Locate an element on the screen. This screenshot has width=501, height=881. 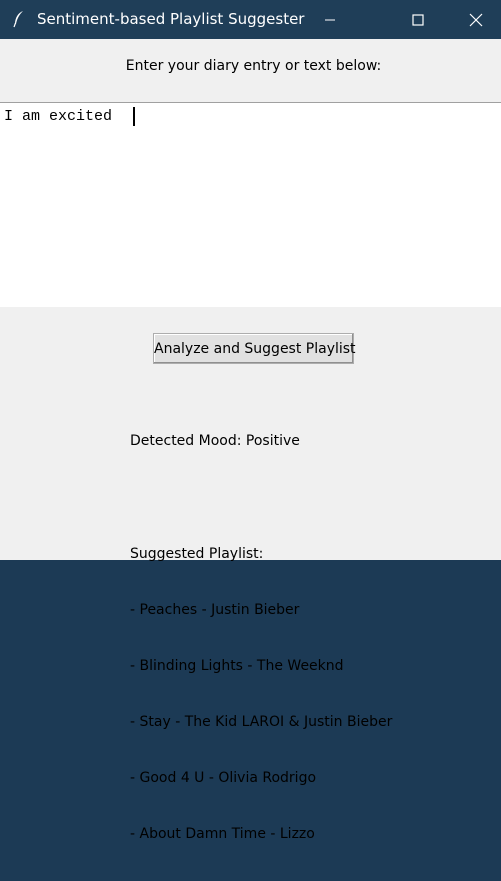
playlist-song: - Peaches - Justin Bieber is located at coordinates (215, 609).